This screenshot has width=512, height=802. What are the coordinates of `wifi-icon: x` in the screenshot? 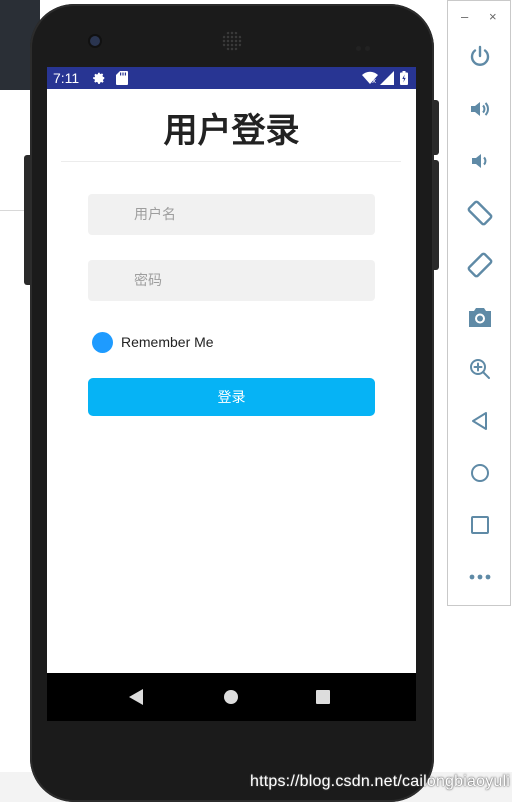 It's located at (370, 80).